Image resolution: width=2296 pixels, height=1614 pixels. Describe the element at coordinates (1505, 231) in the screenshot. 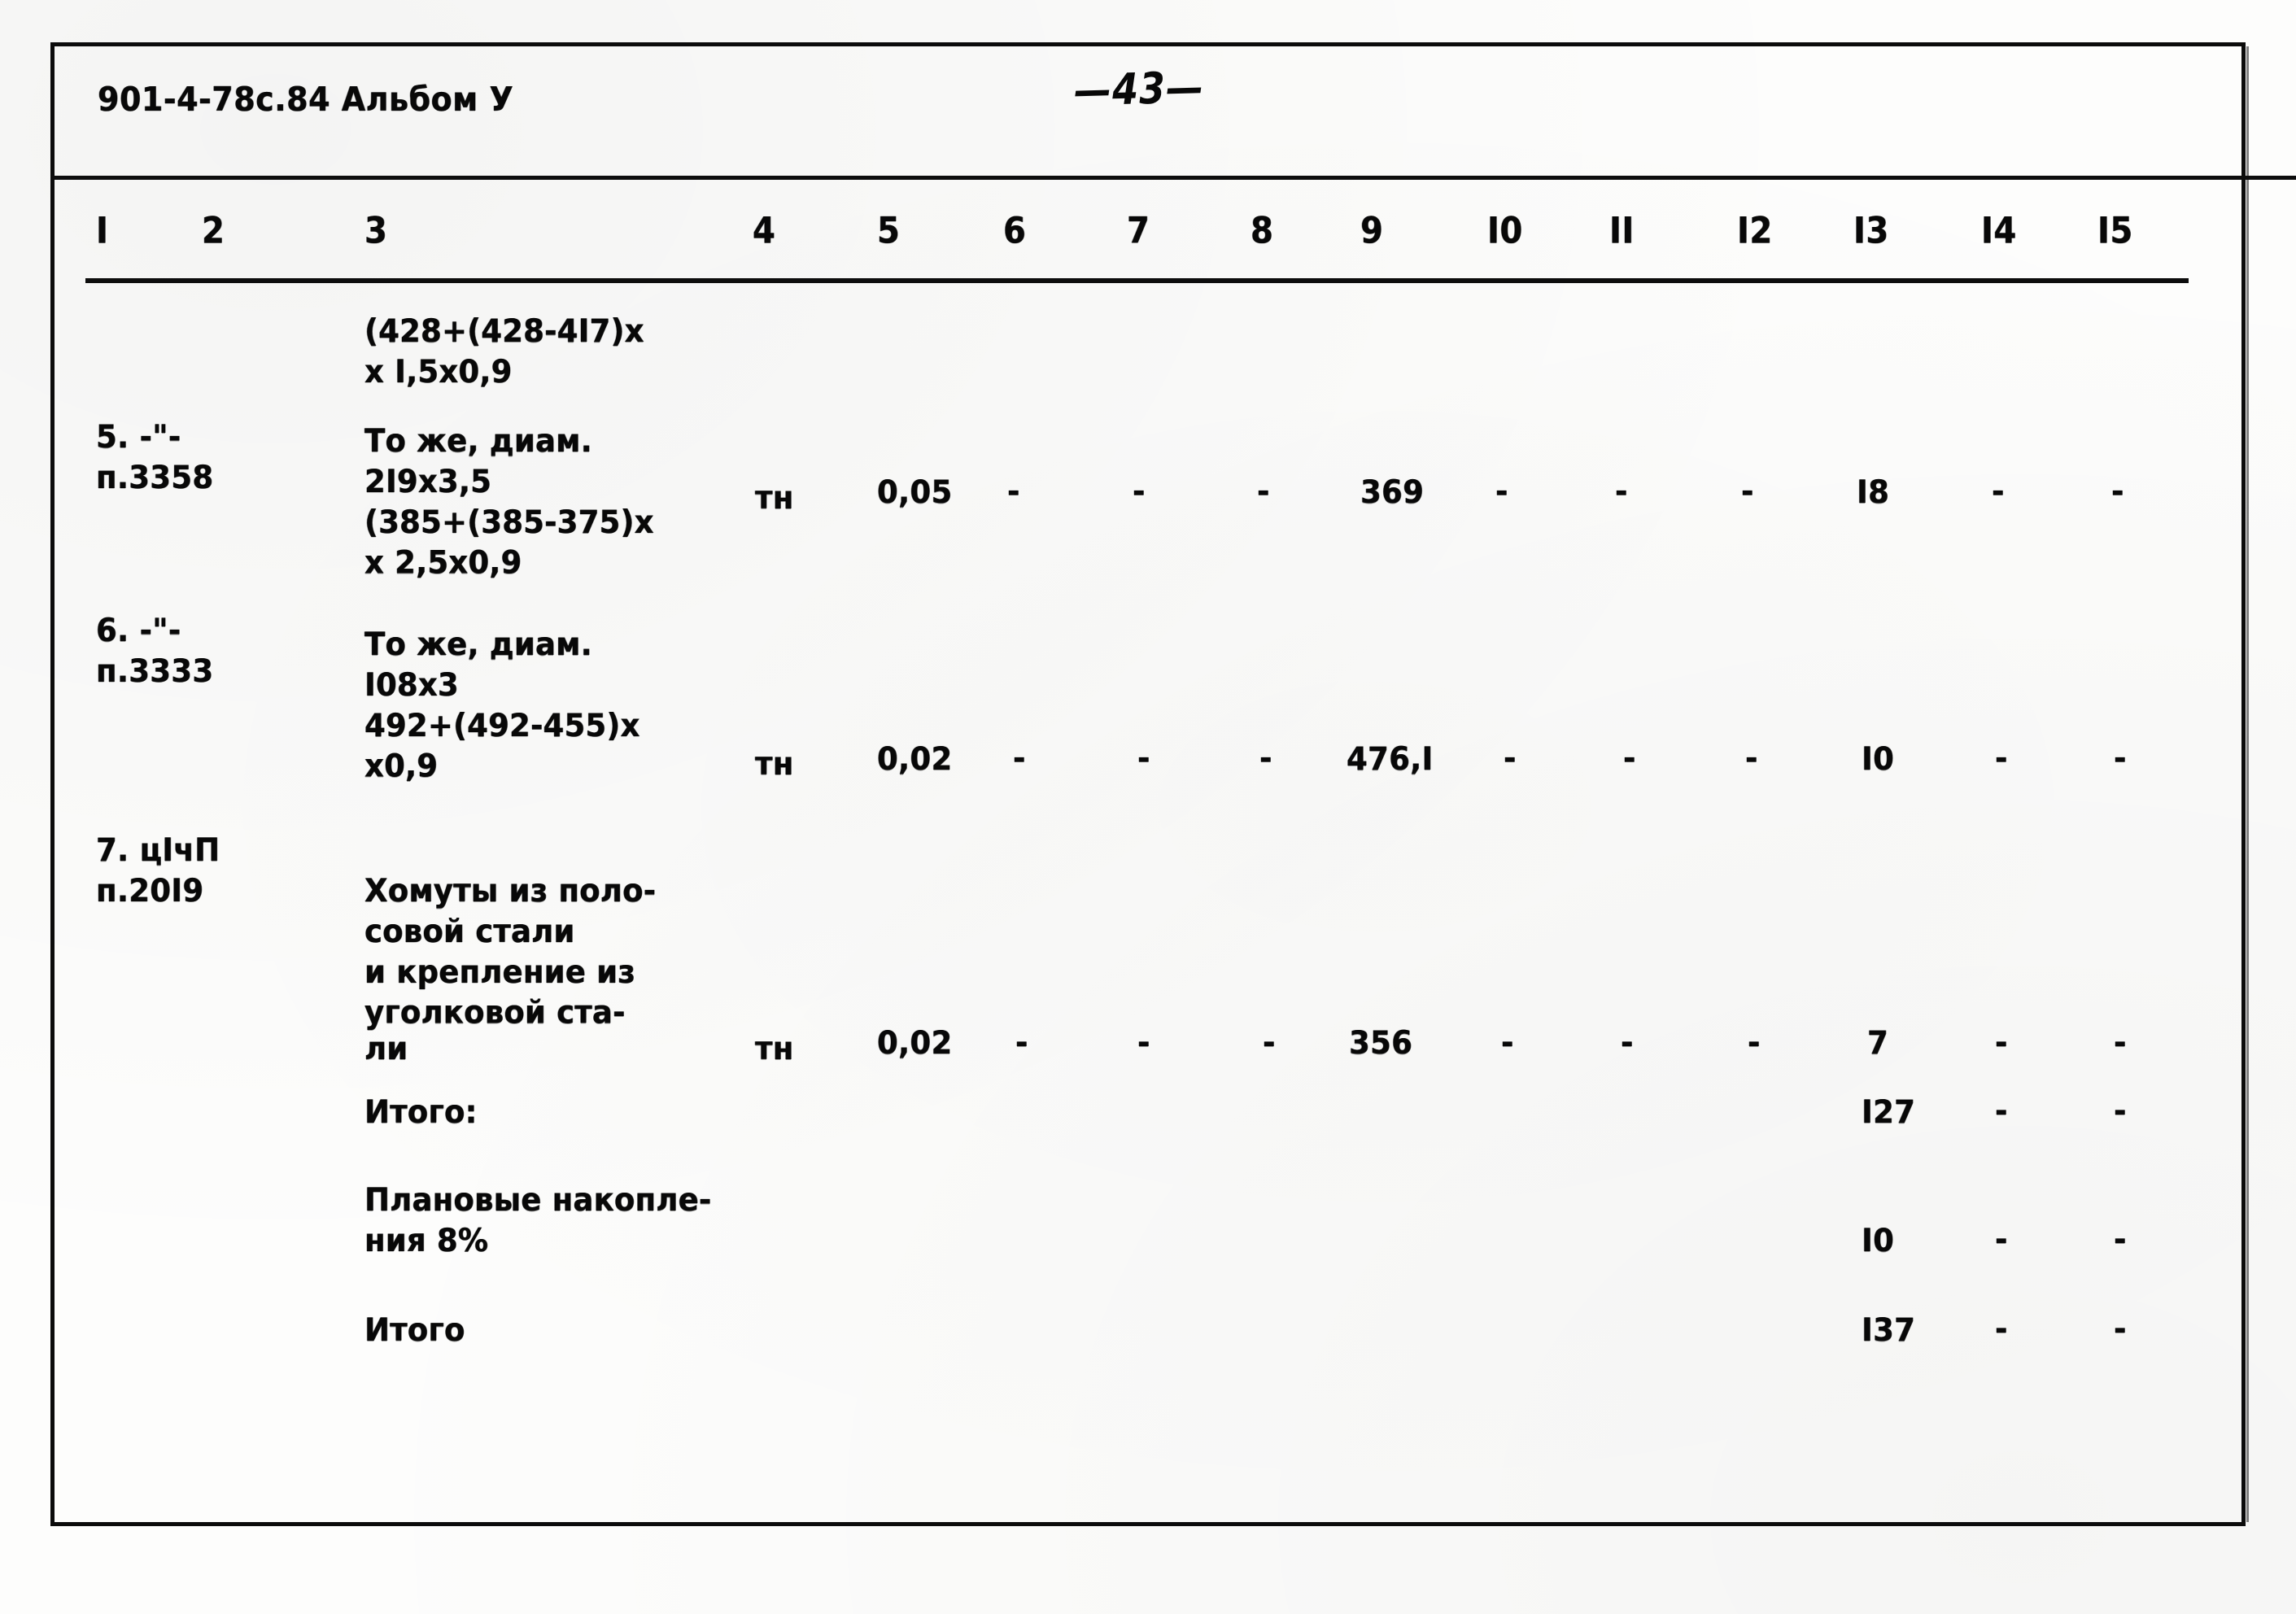

I see `column-number-10: I0` at that location.